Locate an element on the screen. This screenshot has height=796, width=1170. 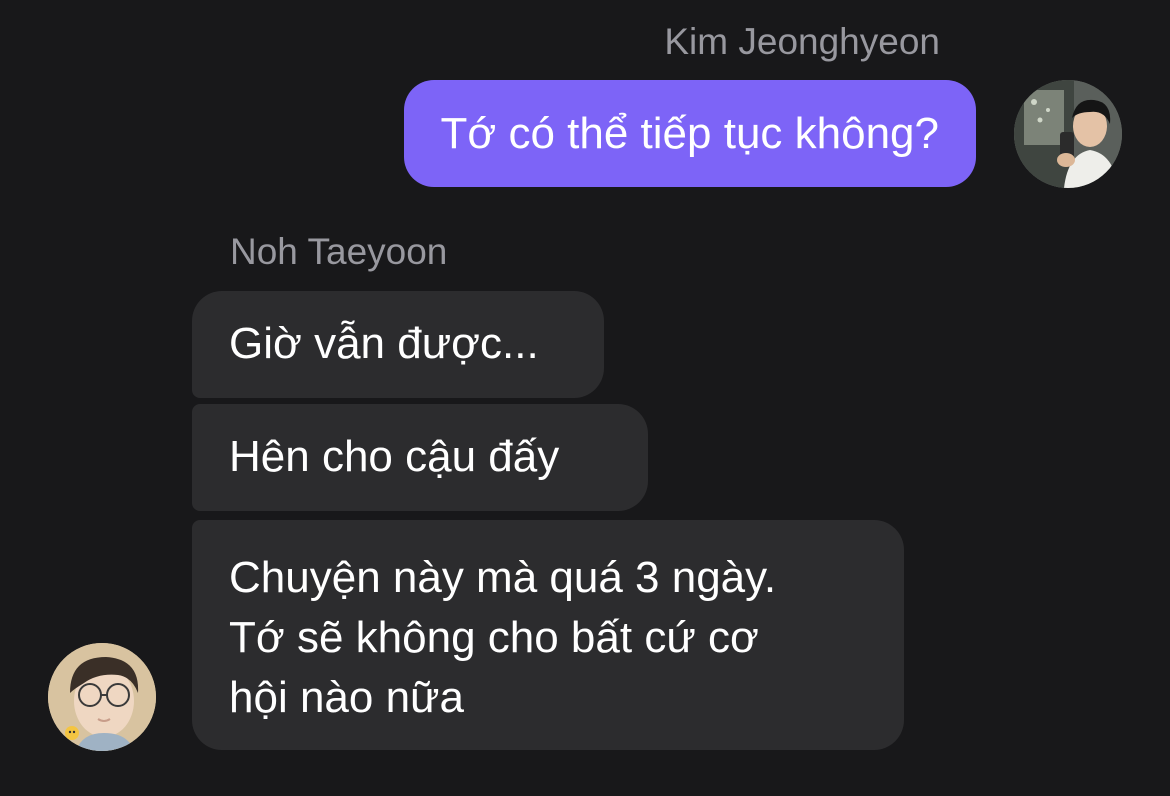
message-text: Hên cho cậu đấy is located at coordinates (394, 456).